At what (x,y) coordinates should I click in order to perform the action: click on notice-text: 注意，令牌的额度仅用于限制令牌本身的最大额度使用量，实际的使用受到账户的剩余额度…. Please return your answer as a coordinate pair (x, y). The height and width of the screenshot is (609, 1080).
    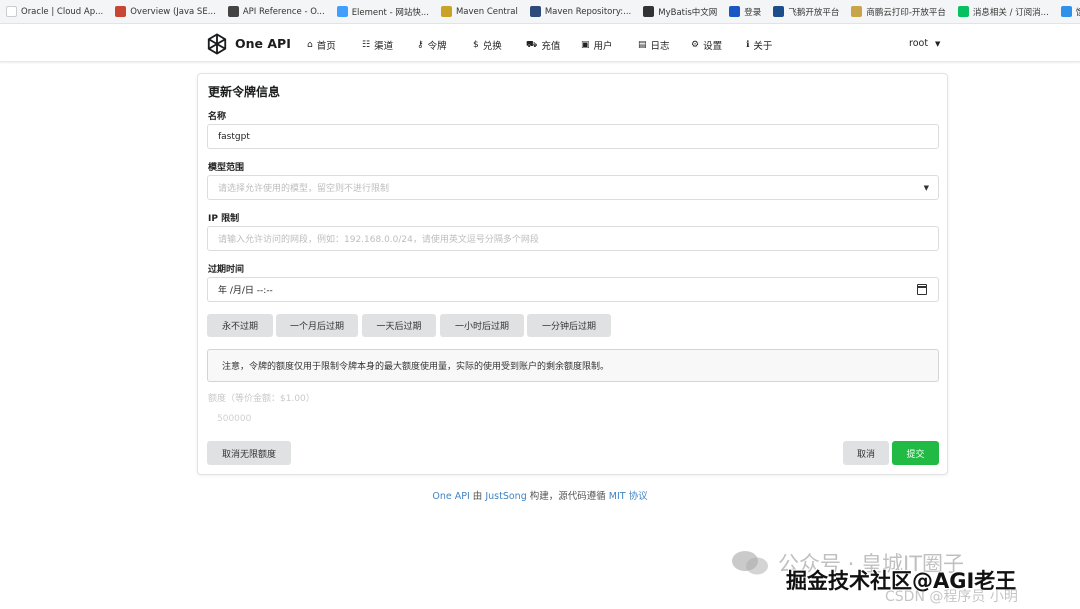
    Looking at the image, I should click on (416, 367).